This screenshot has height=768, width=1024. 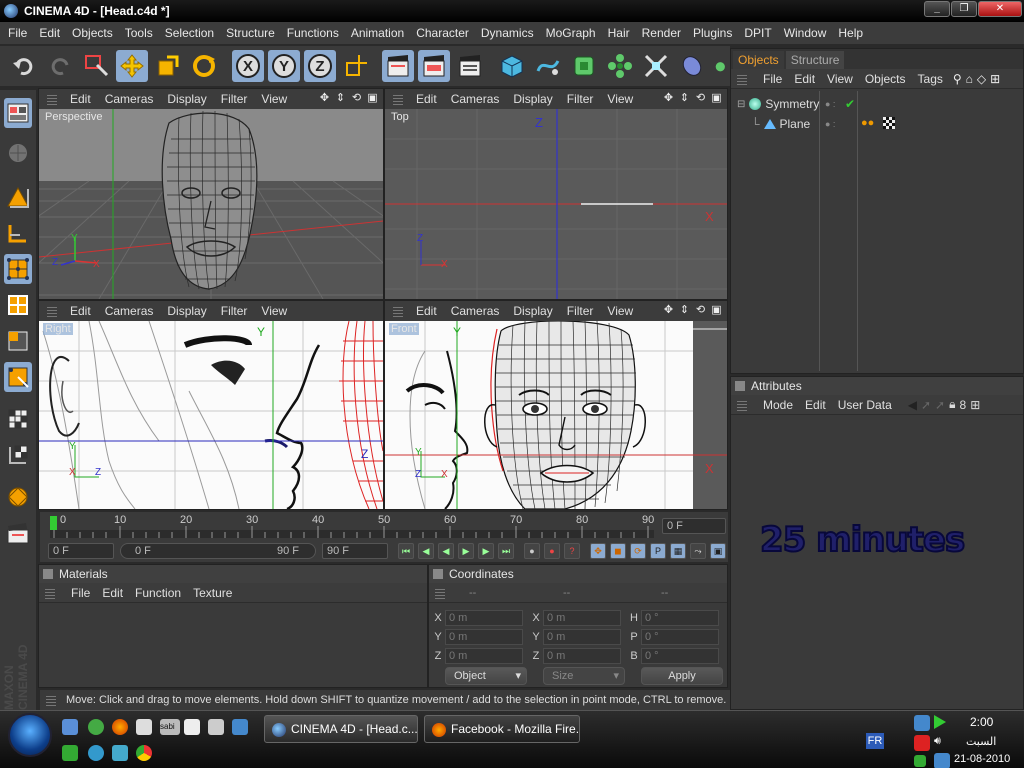 What do you see at coordinates (532, 99) in the screenshot?
I see `vp2-menu-display: Display` at bounding box center [532, 99].